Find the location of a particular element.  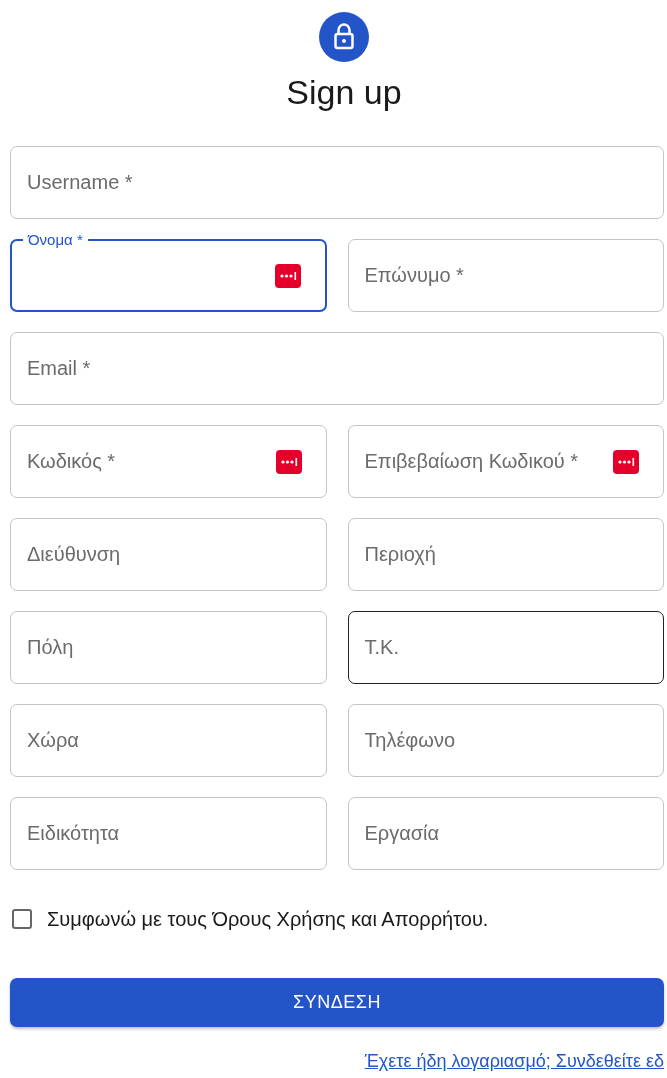

field-label: Επώνυμο * is located at coordinates (414, 275).